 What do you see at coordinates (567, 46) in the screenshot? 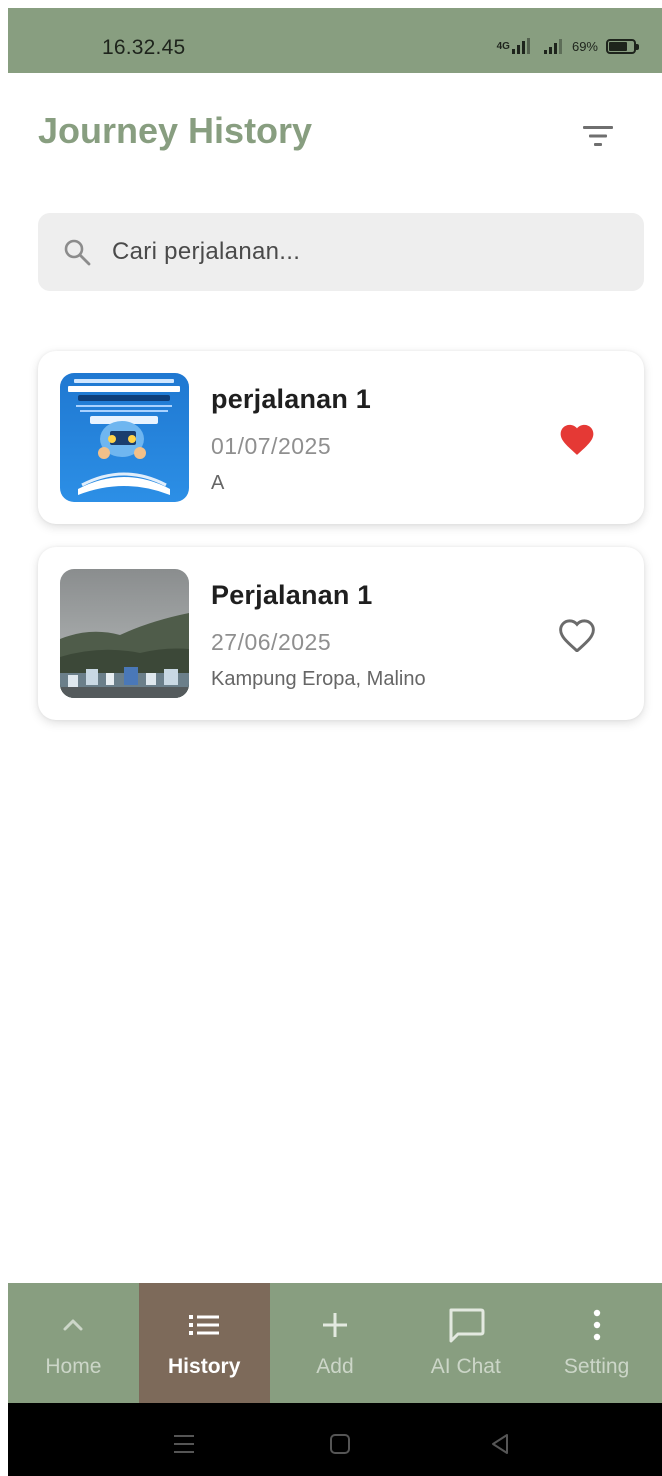
I see `status-icons: 4G 69%` at bounding box center [567, 46].